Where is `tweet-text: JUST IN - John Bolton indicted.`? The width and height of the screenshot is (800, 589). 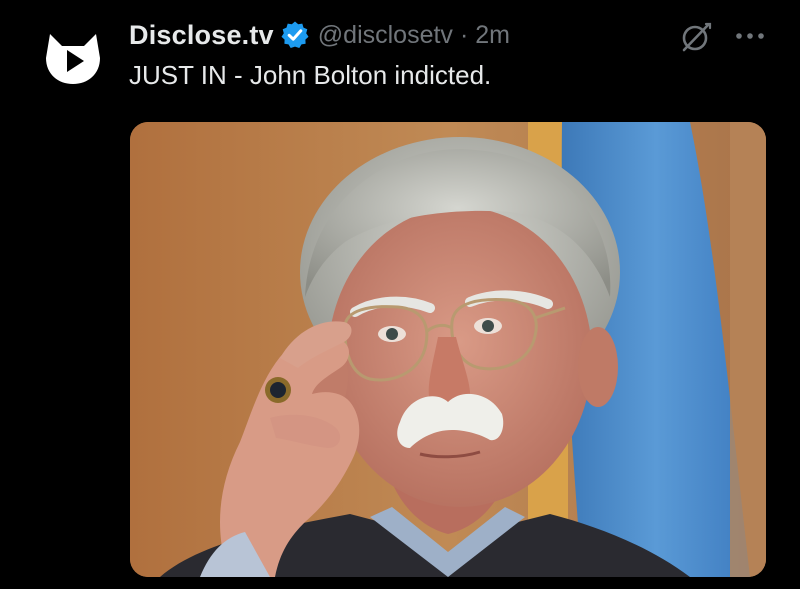 tweet-text: JUST IN - John Bolton indicted. is located at coordinates (310, 75).